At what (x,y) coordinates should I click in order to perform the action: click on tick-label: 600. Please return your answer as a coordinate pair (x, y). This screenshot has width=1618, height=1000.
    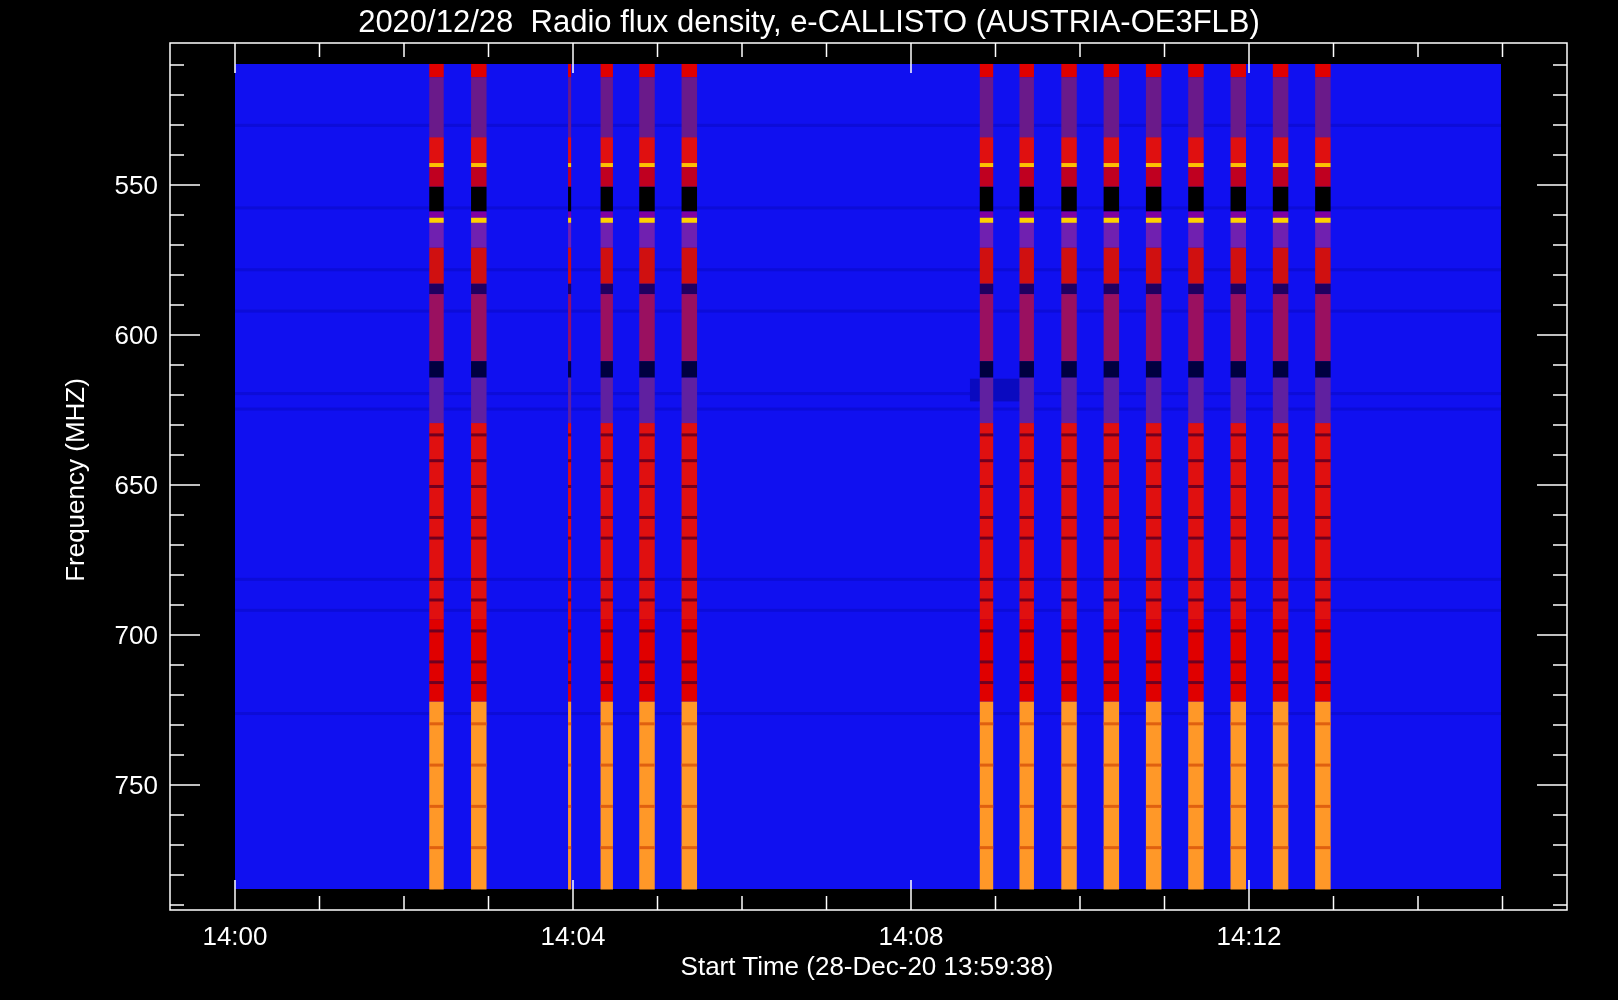
    Looking at the image, I should click on (136, 335).